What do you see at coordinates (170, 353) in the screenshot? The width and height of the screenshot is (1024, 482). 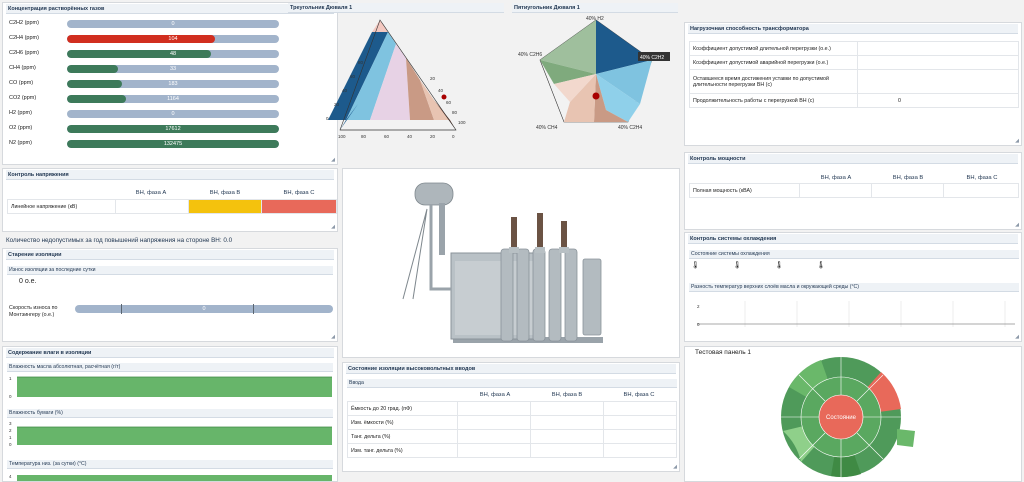 I see `moisture-panel-title: Содержание влаги в изоляции` at bounding box center [170, 353].